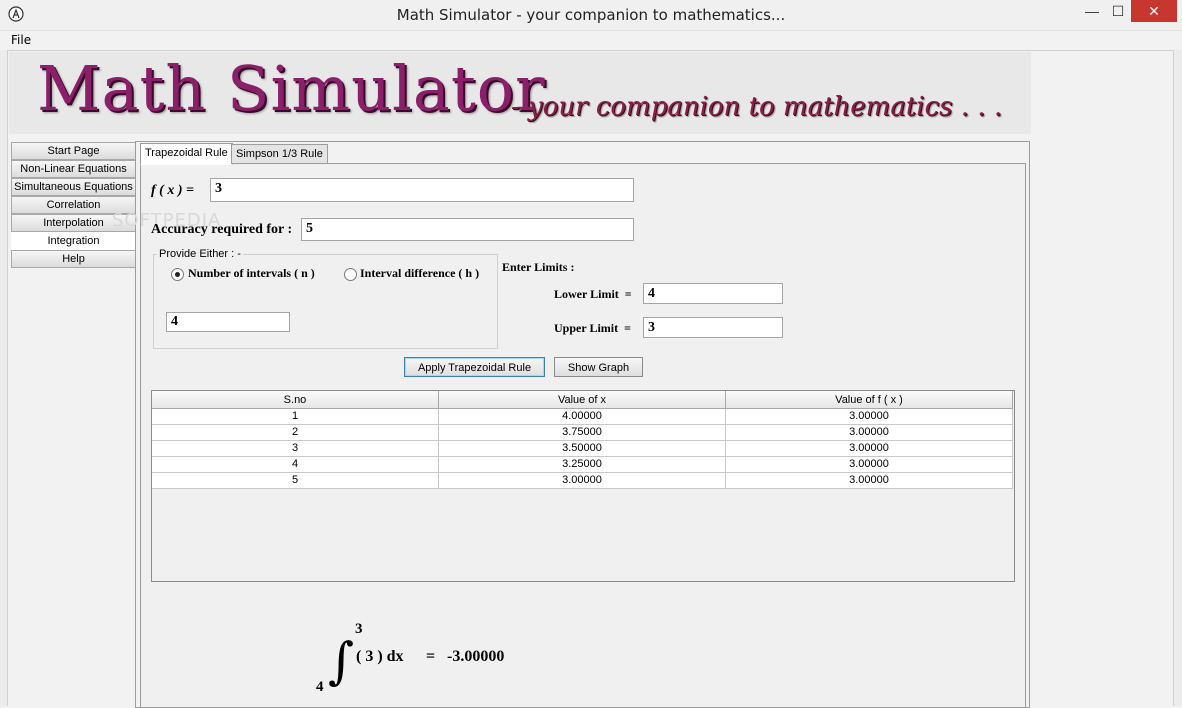 The image size is (1182, 708). Describe the element at coordinates (291, 88) in the screenshot. I see `banner-title: Math Simulator` at that location.